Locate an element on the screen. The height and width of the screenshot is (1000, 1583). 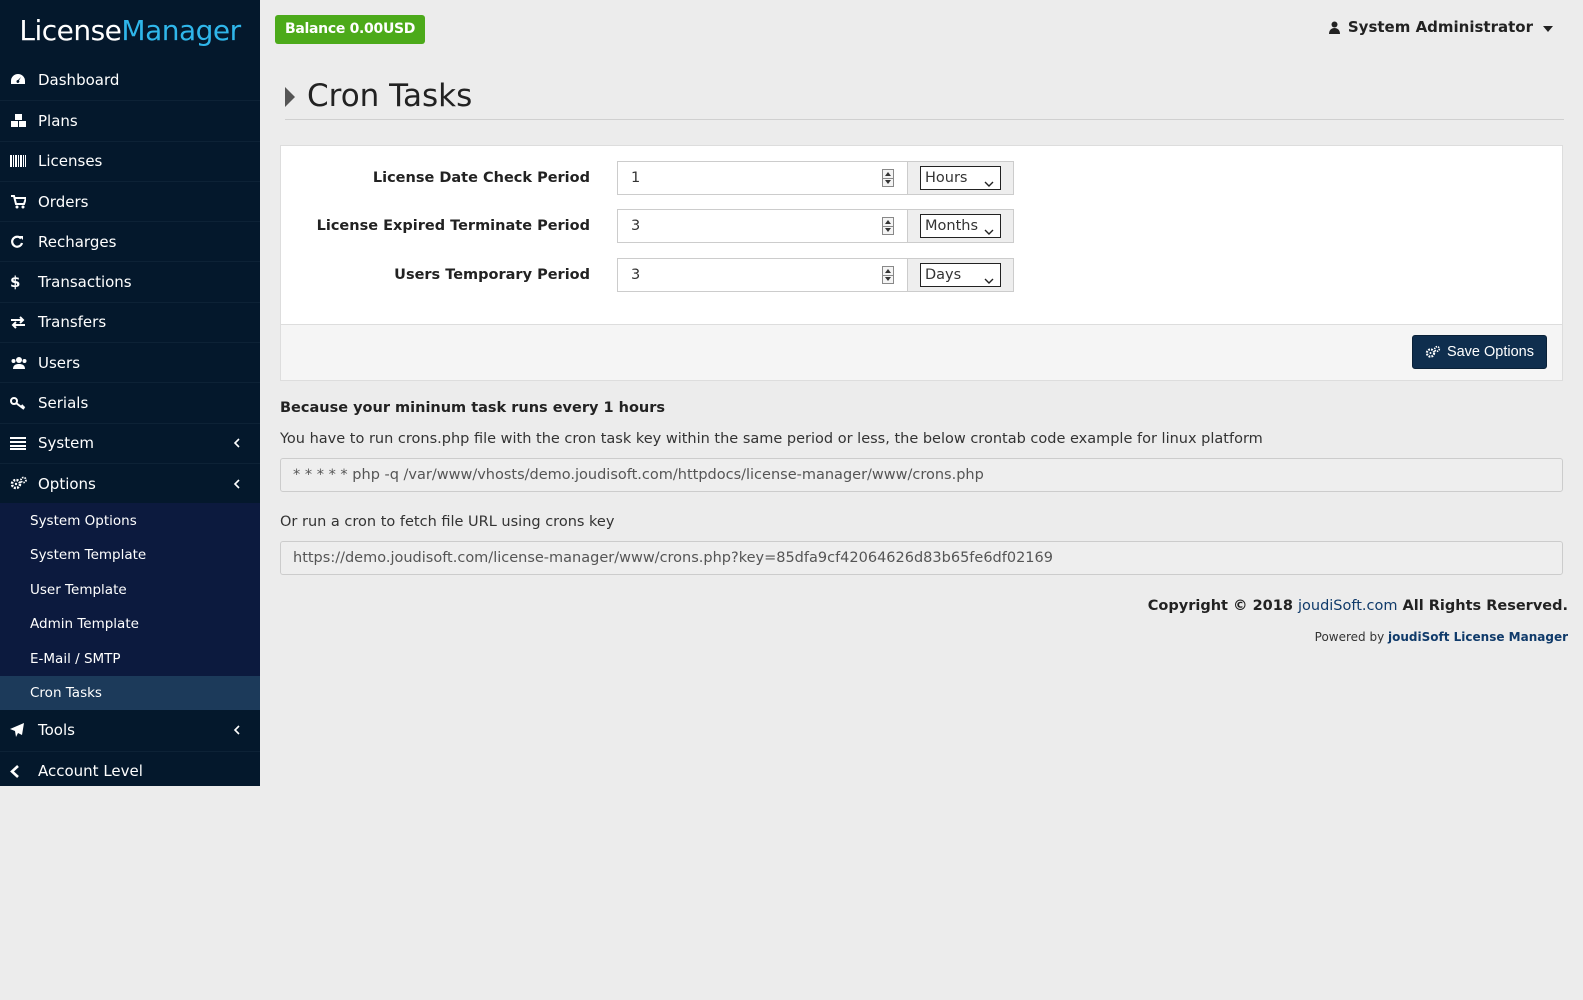
sidebar-item-label: Options is located at coordinates (67, 483).